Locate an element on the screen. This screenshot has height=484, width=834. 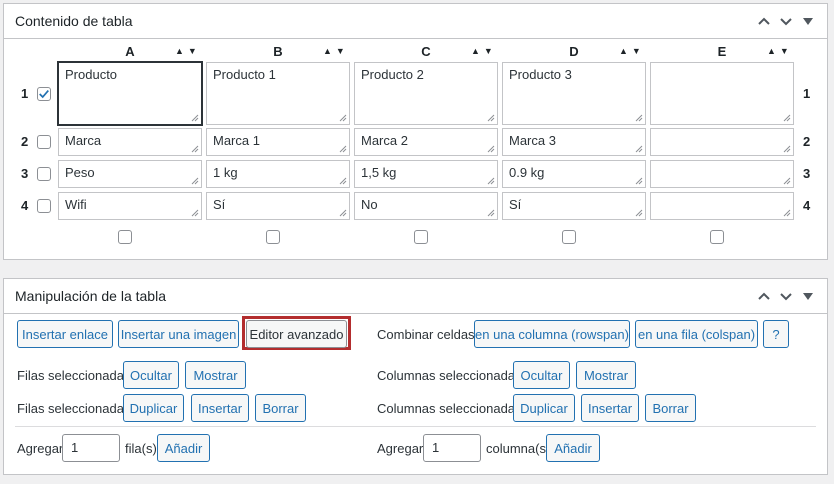
cell-text: No is located at coordinates (369, 204).